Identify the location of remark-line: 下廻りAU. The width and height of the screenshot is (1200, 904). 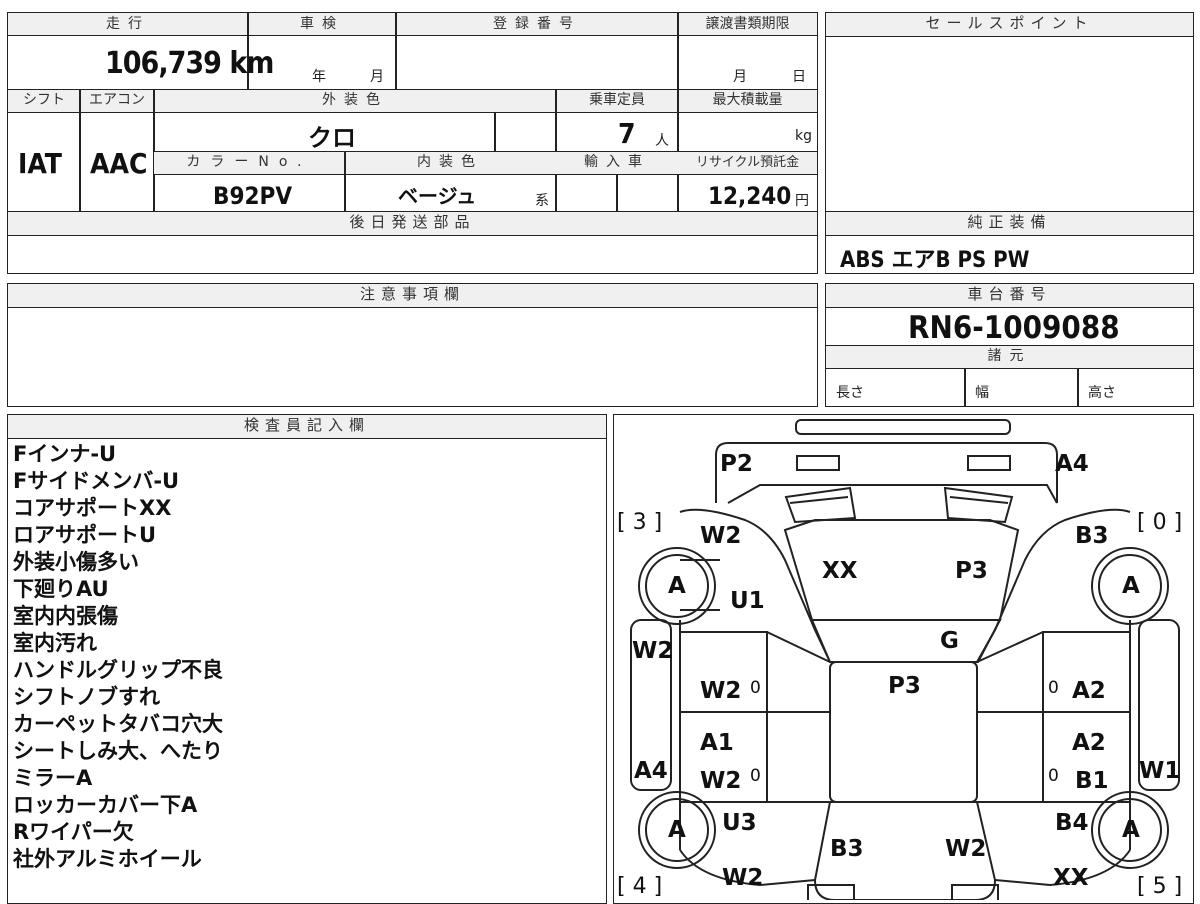
(61, 589).